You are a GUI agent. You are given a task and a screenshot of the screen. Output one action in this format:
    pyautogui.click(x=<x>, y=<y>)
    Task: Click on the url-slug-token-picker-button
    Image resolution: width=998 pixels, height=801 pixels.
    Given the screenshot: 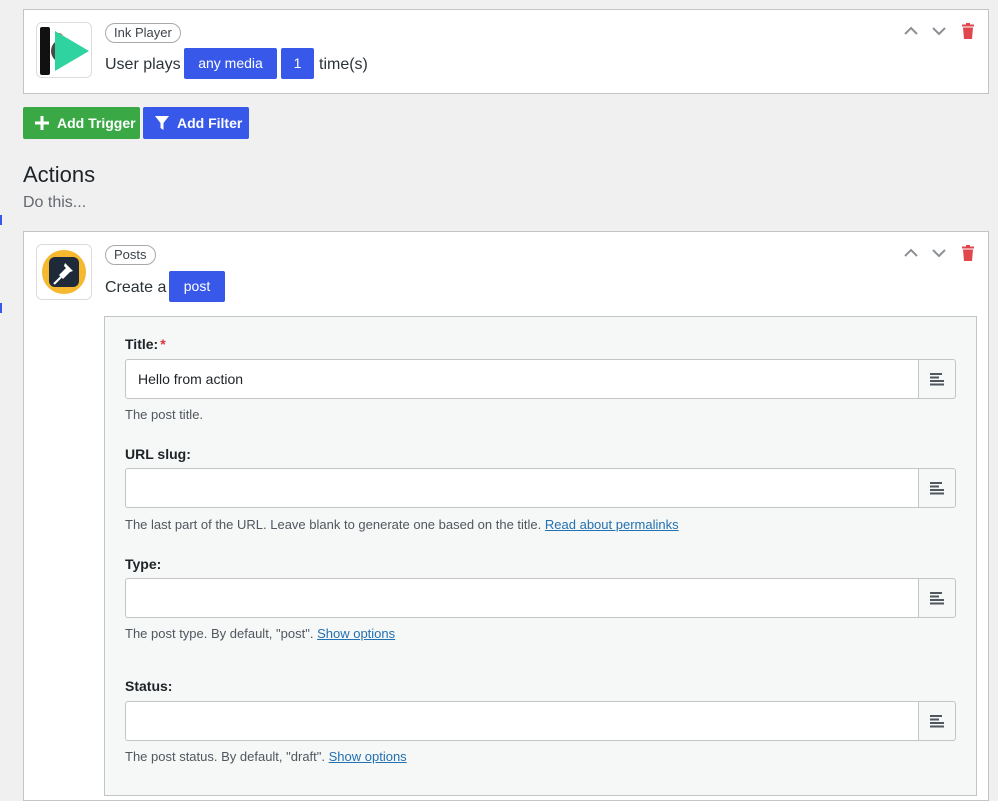 What is the action you would take?
    pyautogui.click(x=937, y=488)
    